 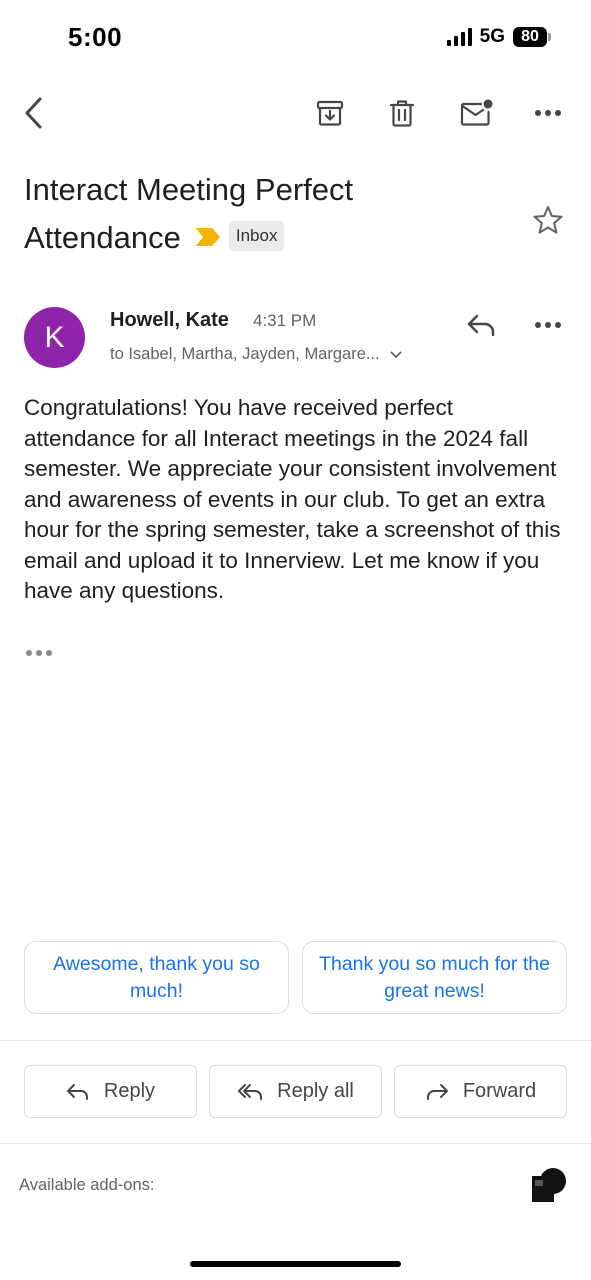 What do you see at coordinates (189, 213) in the screenshot?
I see `subject-text: Interact Meeting Perfect Attendance` at bounding box center [189, 213].